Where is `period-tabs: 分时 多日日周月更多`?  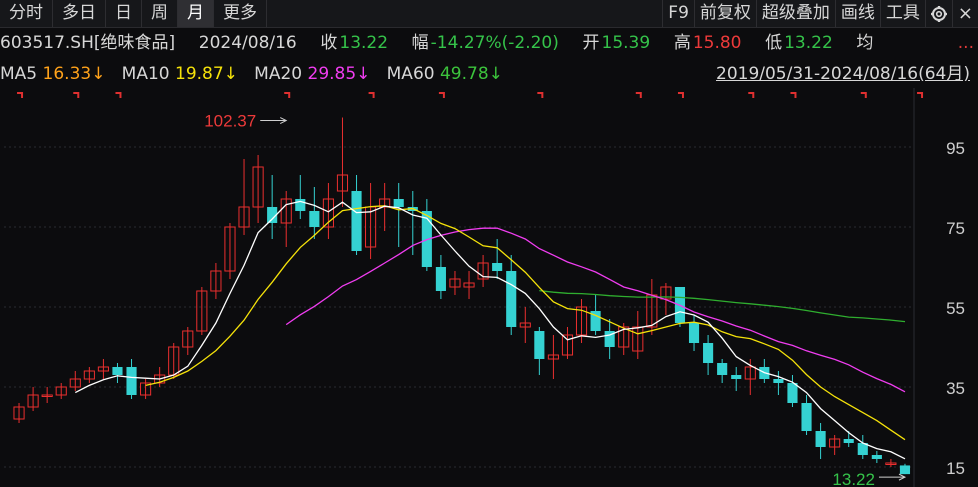
period-tabs: 分时 多日日周月更多 is located at coordinates (133, 13).